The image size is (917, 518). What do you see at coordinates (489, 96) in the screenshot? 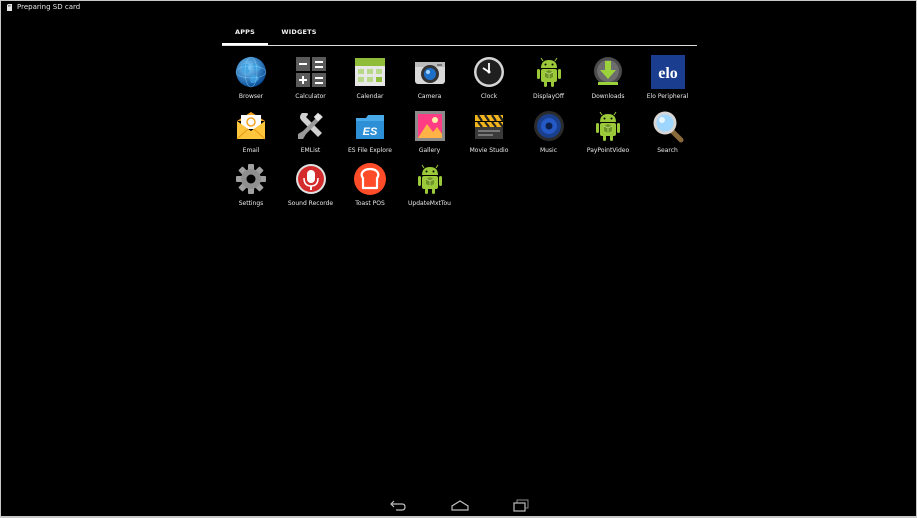
I see `app-label: Clock` at bounding box center [489, 96].